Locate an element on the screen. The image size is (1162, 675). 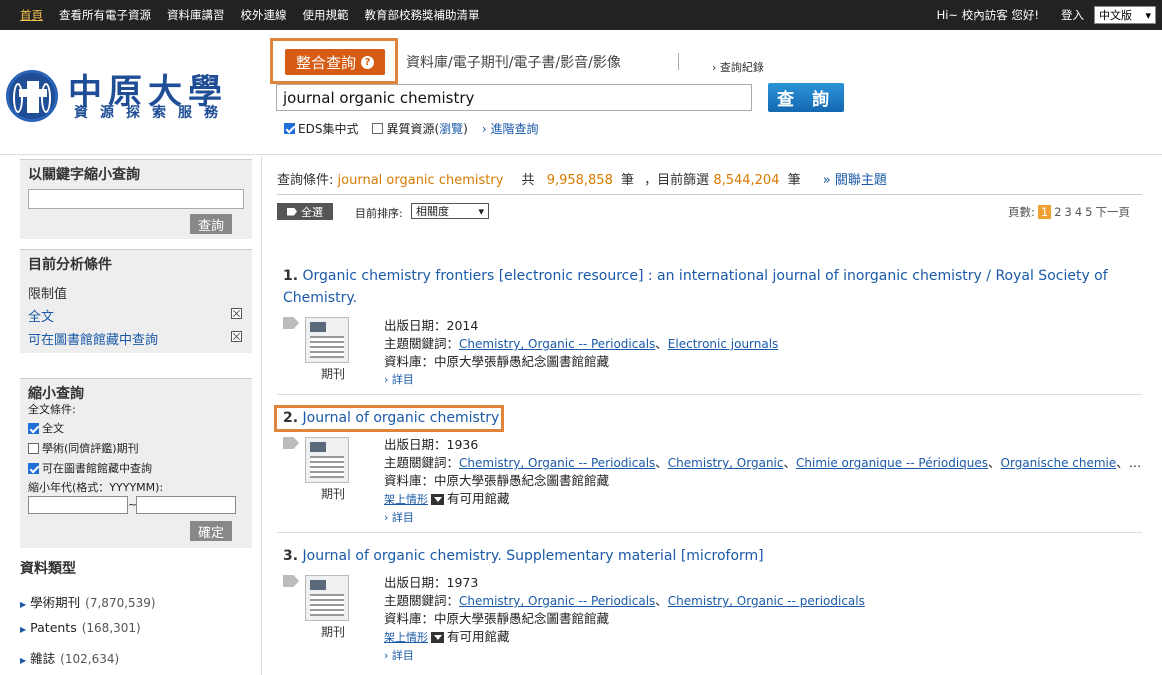
nav-all-eresources: 查看所有電子資源 is located at coordinates (105, 15).